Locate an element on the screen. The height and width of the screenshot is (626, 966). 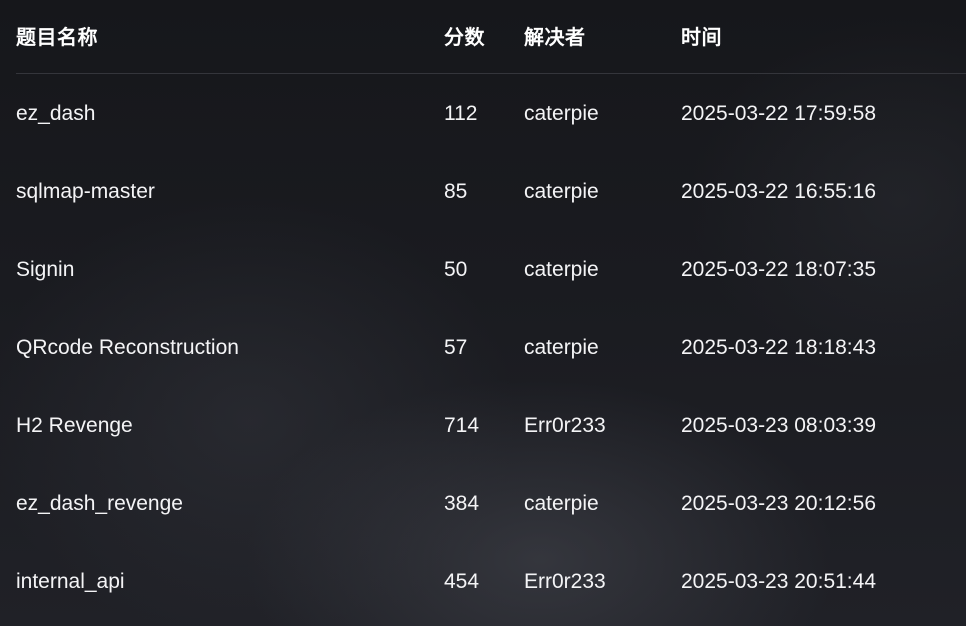
header-challenge-name: 题目名称 is located at coordinates (57, 36).